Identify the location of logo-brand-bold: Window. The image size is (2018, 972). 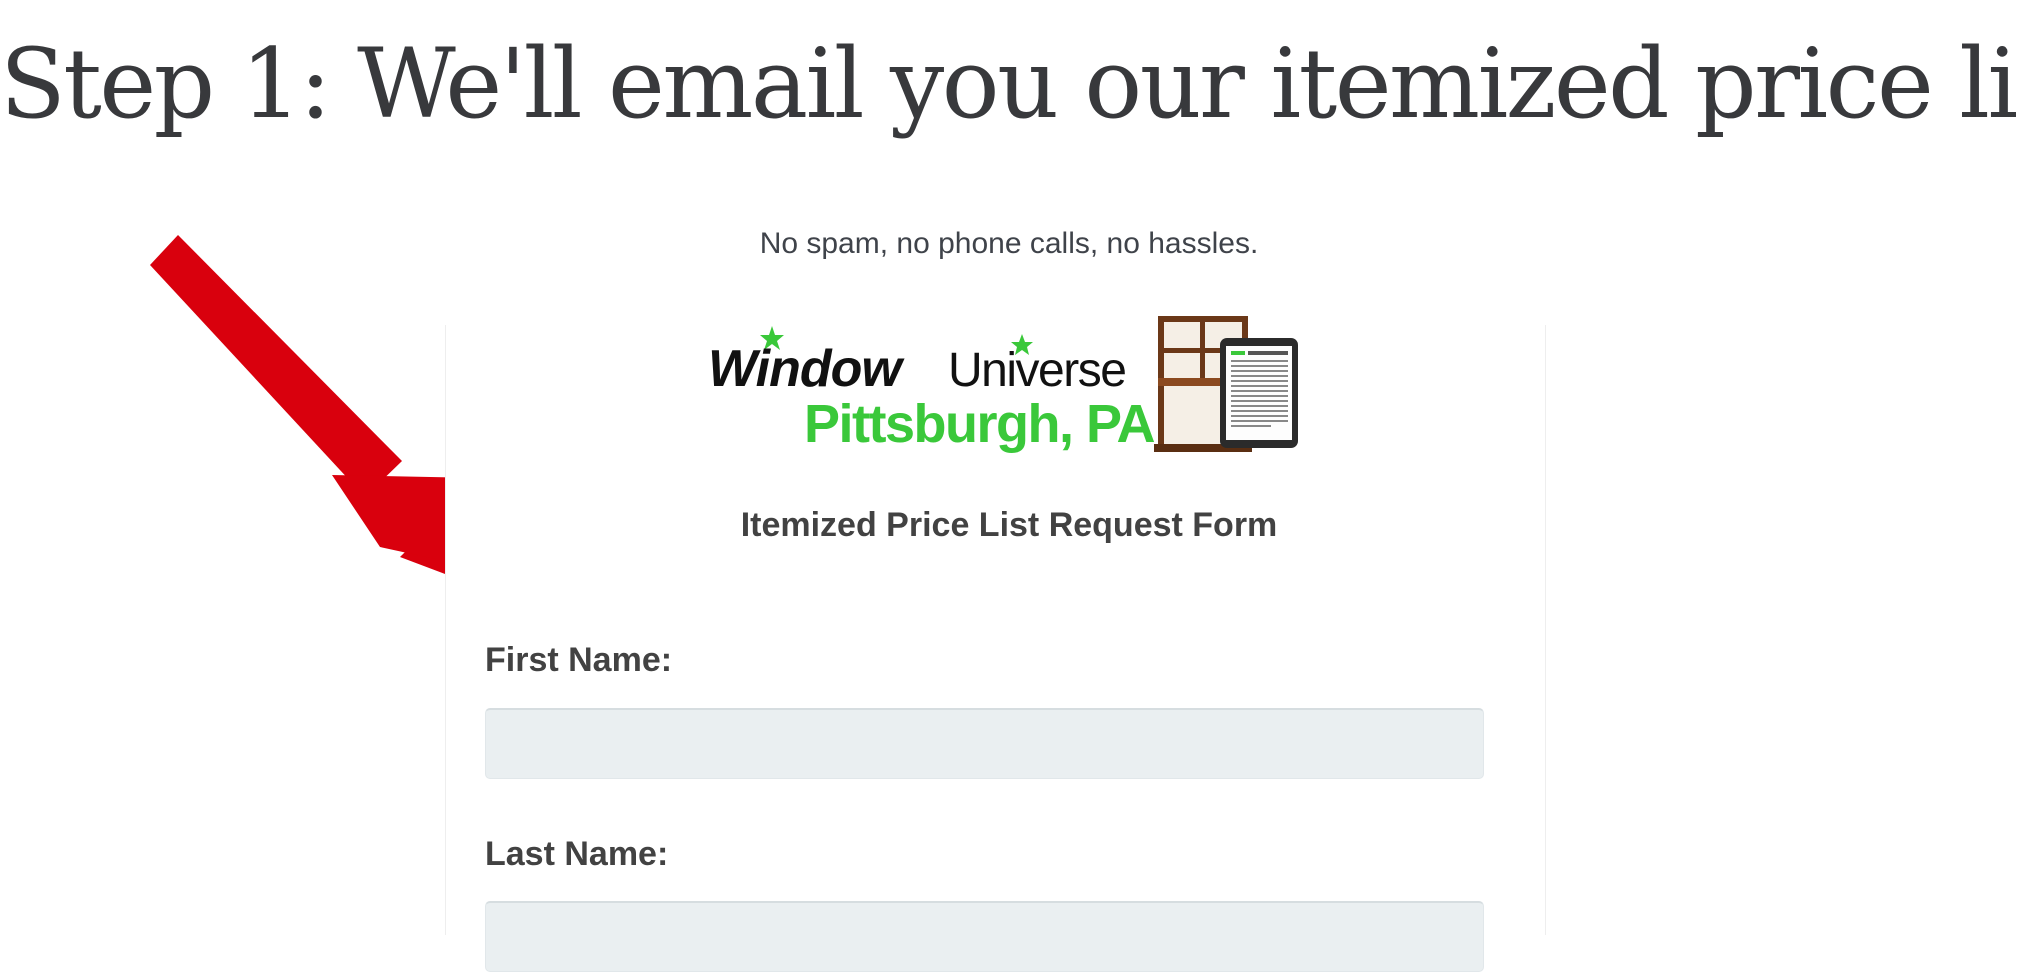
(806, 369).